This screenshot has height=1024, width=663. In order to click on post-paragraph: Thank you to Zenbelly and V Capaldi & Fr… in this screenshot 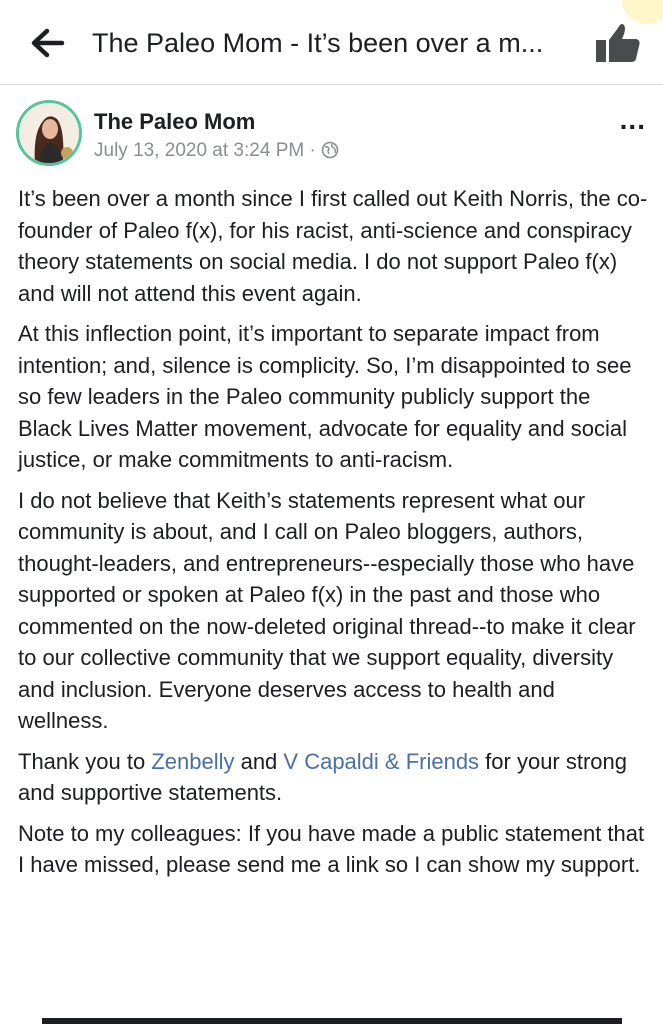, I will do `click(333, 777)`.